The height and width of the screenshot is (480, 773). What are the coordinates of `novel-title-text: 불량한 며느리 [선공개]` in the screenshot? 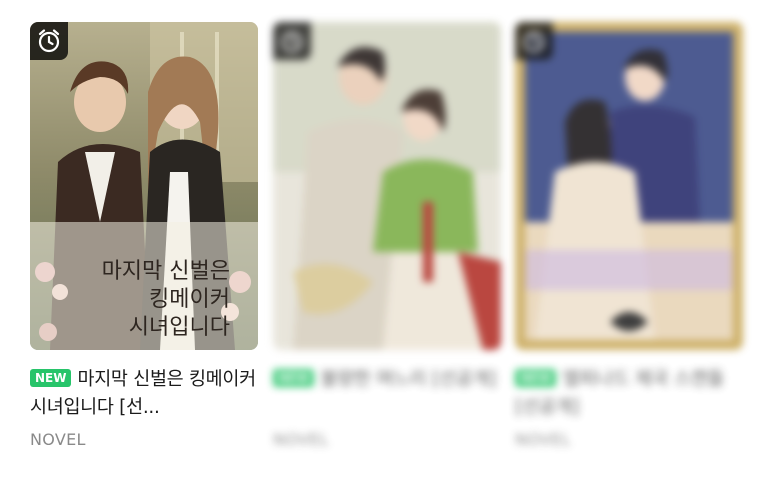 It's located at (408, 379).